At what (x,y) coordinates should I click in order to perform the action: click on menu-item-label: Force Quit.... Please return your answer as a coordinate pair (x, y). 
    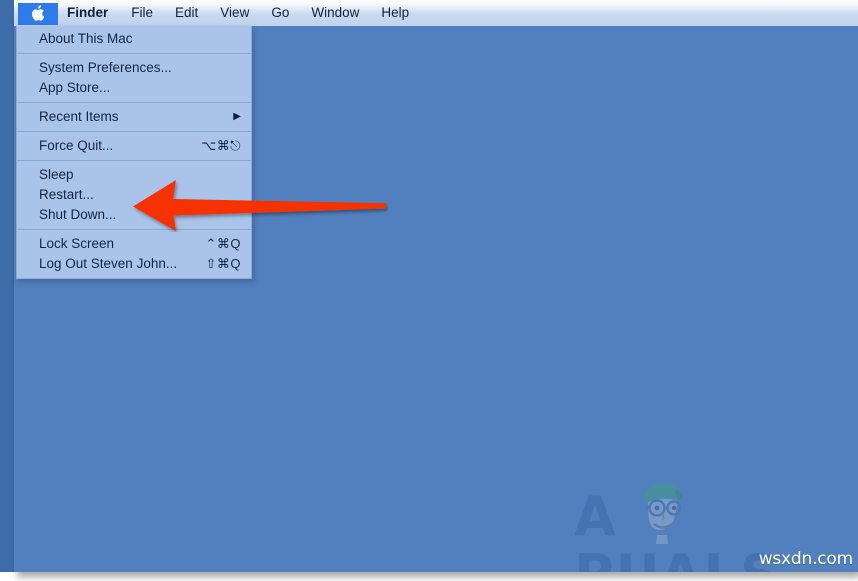
    Looking at the image, I should click on (76, 145).